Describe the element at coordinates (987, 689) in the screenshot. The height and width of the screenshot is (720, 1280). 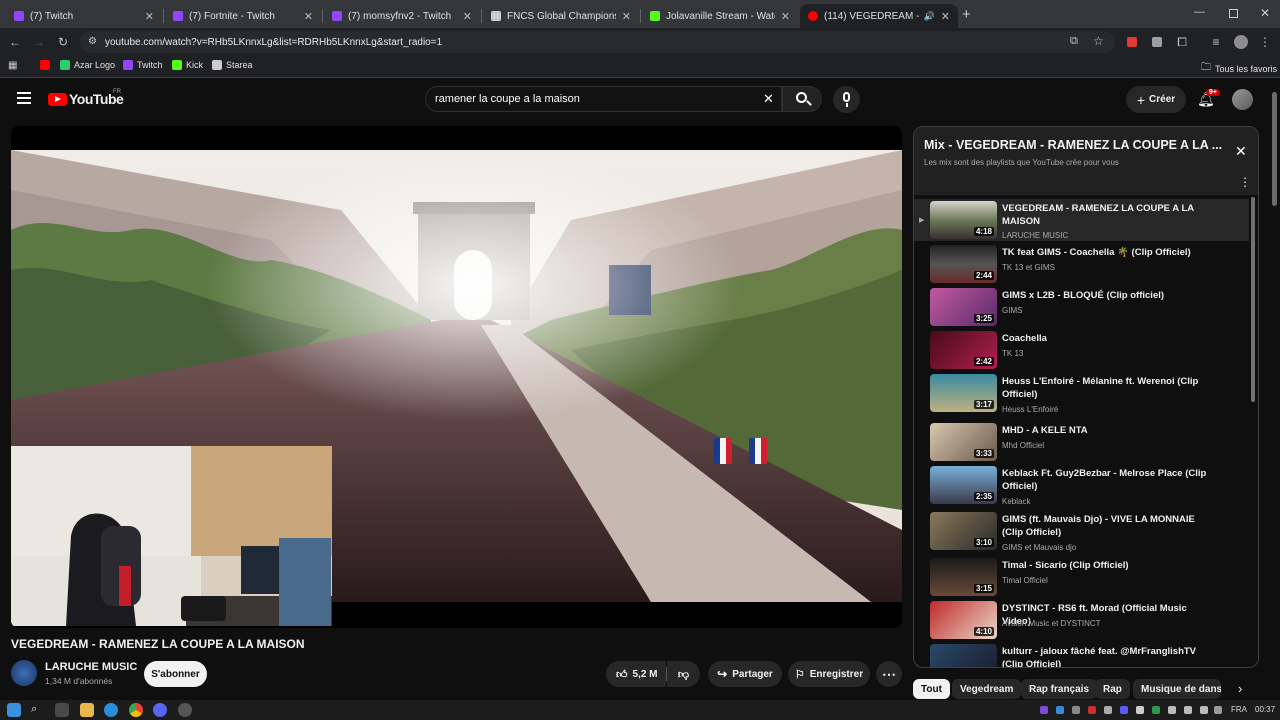
I see `chip-vegedream: Vegedream` at that location.